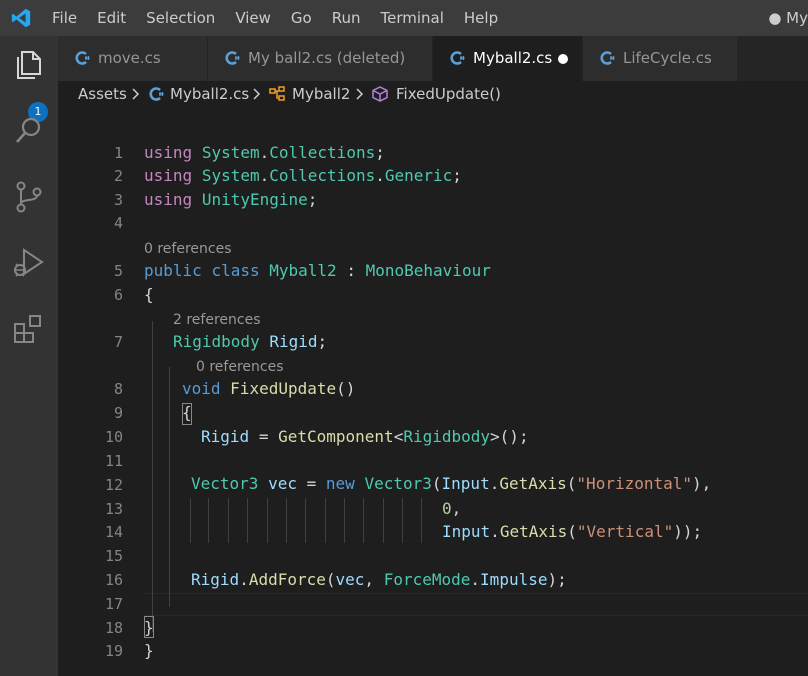 The height and width of the screenshot is (676, 808). I want to click on line-number: 14, so click(95, 532).